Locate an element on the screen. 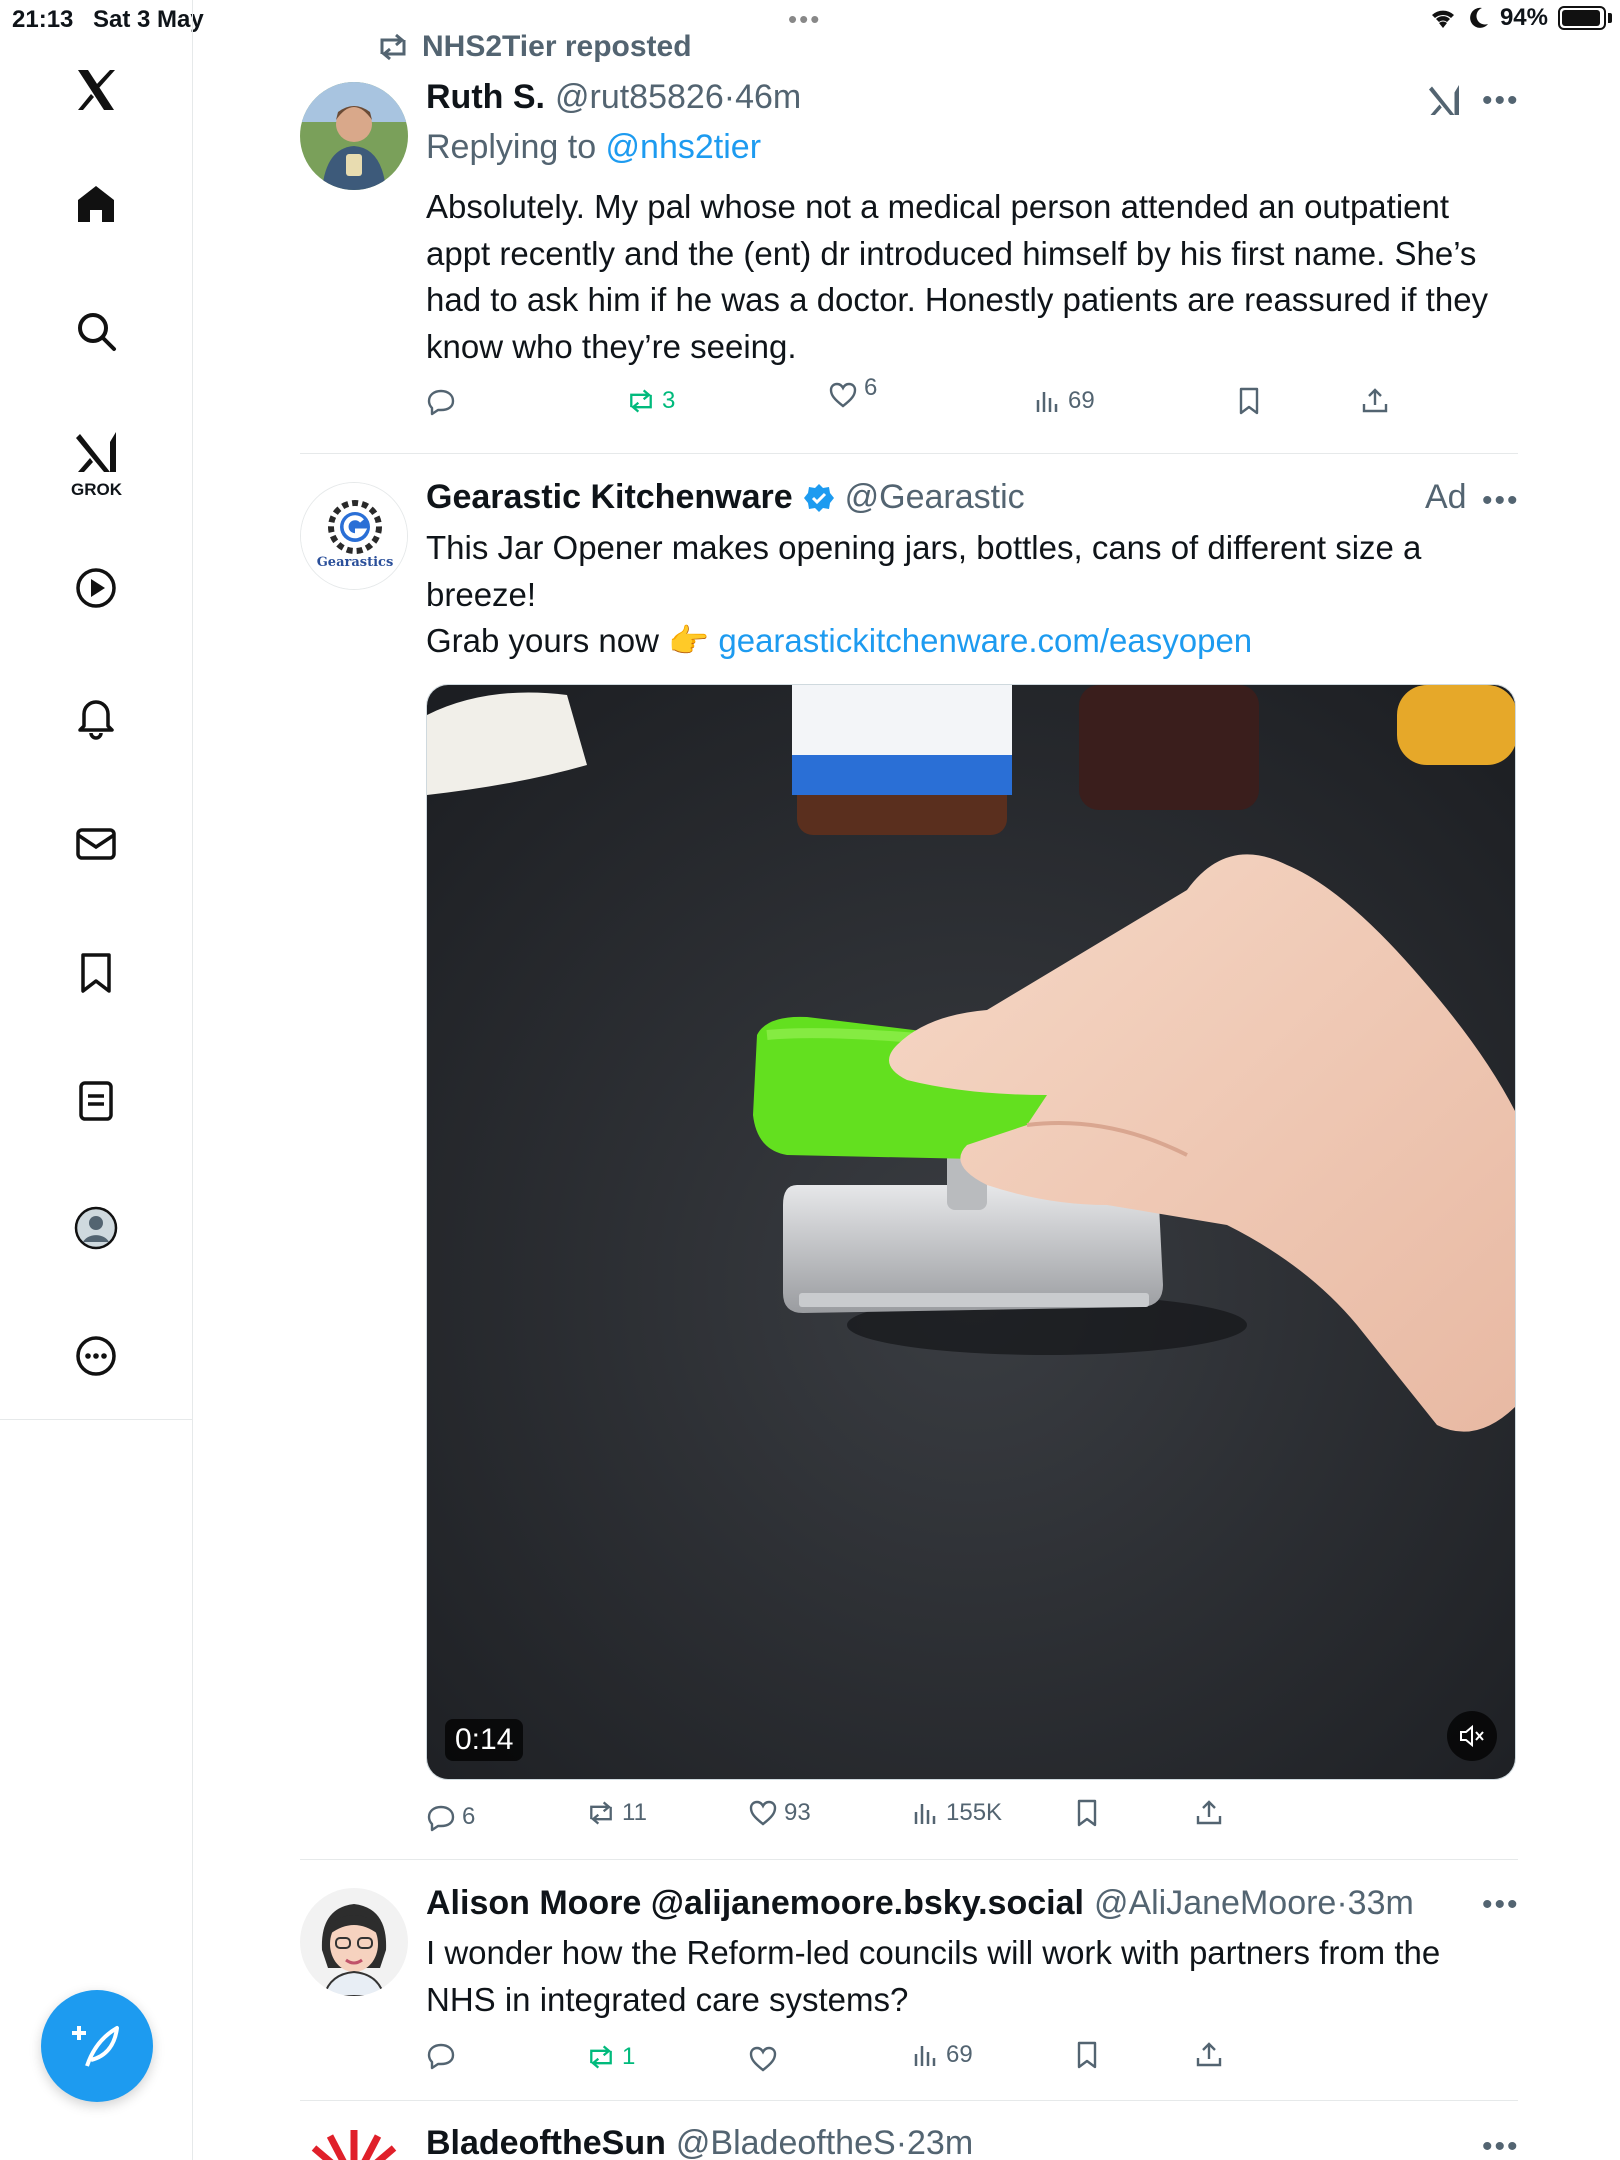  like-button: 93 is located at coordinates (779, 1813).